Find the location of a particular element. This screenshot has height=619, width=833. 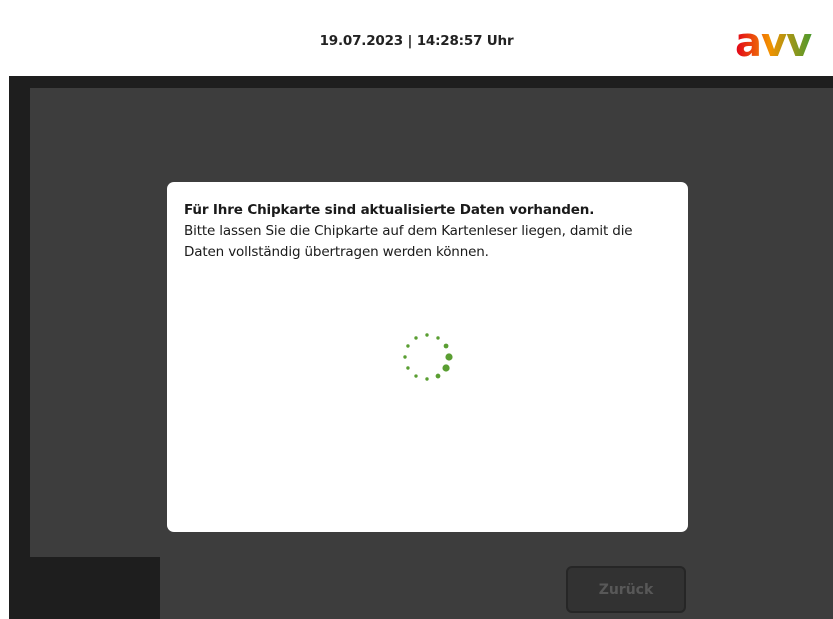

avv-logo: avv is located at coordinates (774, 42).